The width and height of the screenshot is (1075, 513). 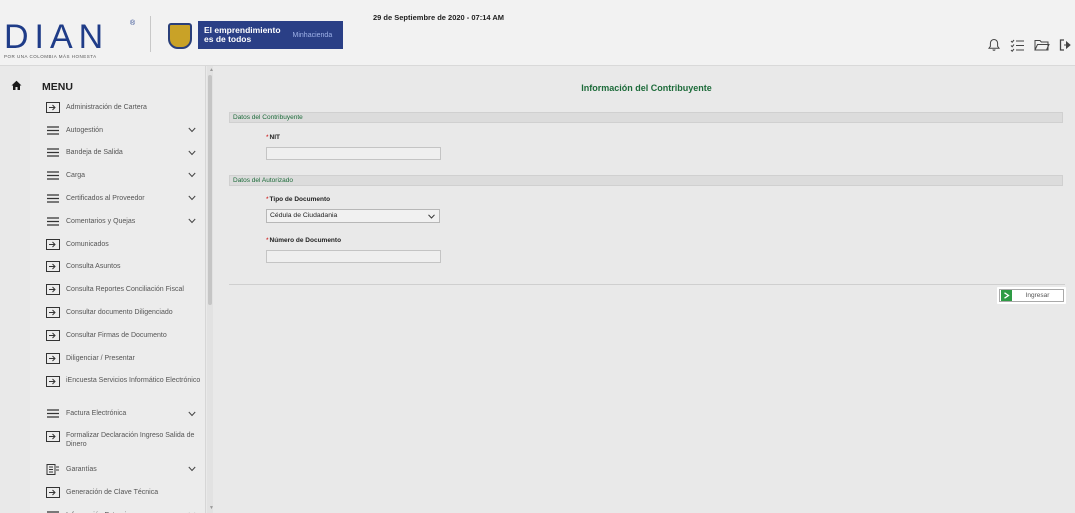 What do you see at coordinates (353, 256) in the screenshot?
I see `numero-documento-input` at bounding box center [353, 256].